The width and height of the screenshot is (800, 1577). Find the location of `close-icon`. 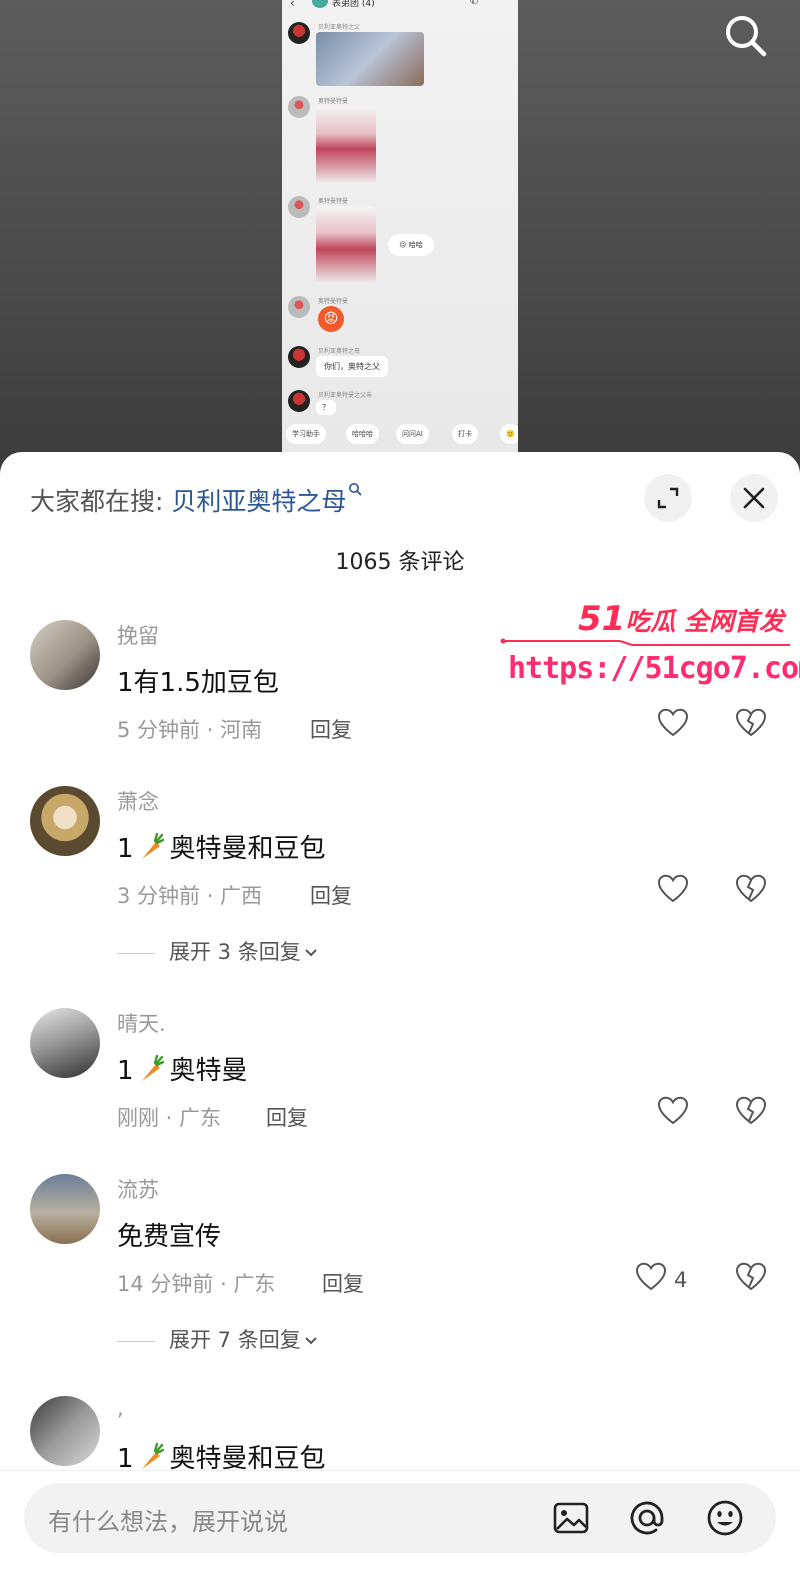

close-icon is located at coordinates (754, 498).